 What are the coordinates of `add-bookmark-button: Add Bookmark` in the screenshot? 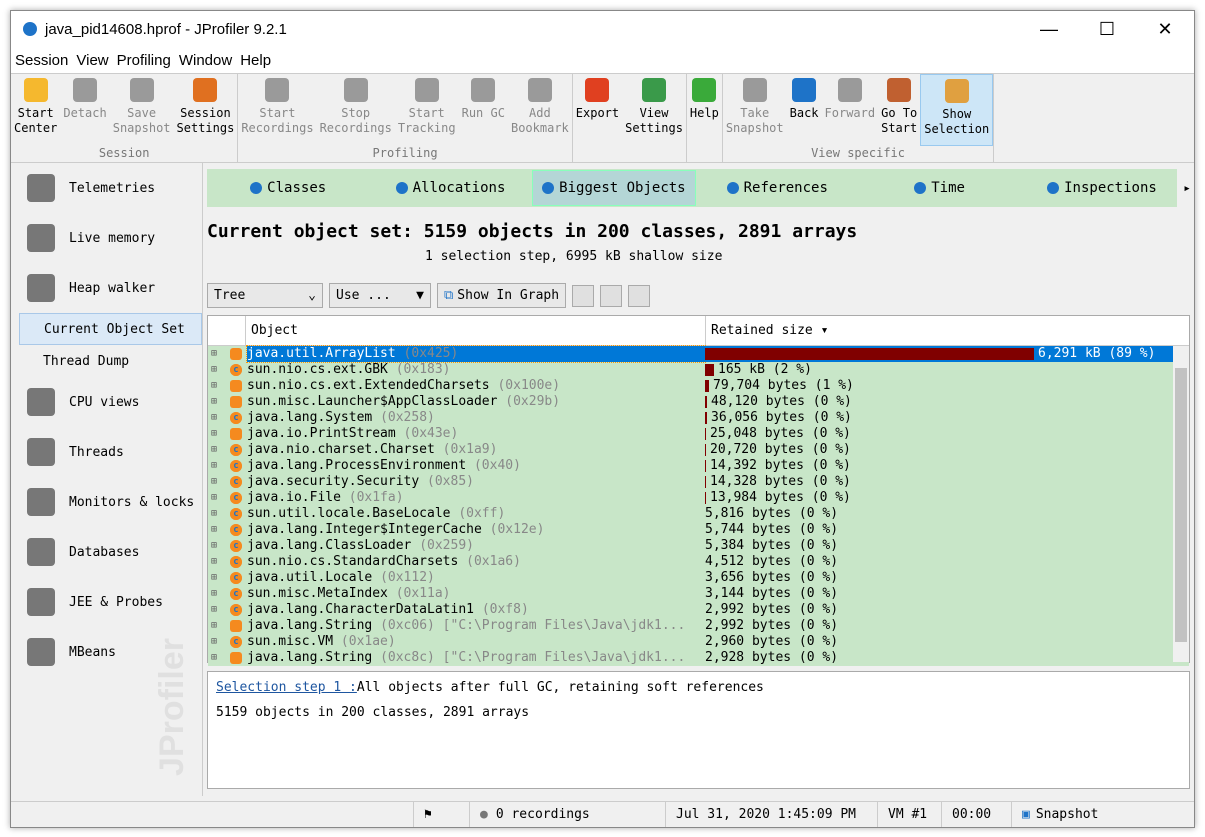 It's located at (540, 110).